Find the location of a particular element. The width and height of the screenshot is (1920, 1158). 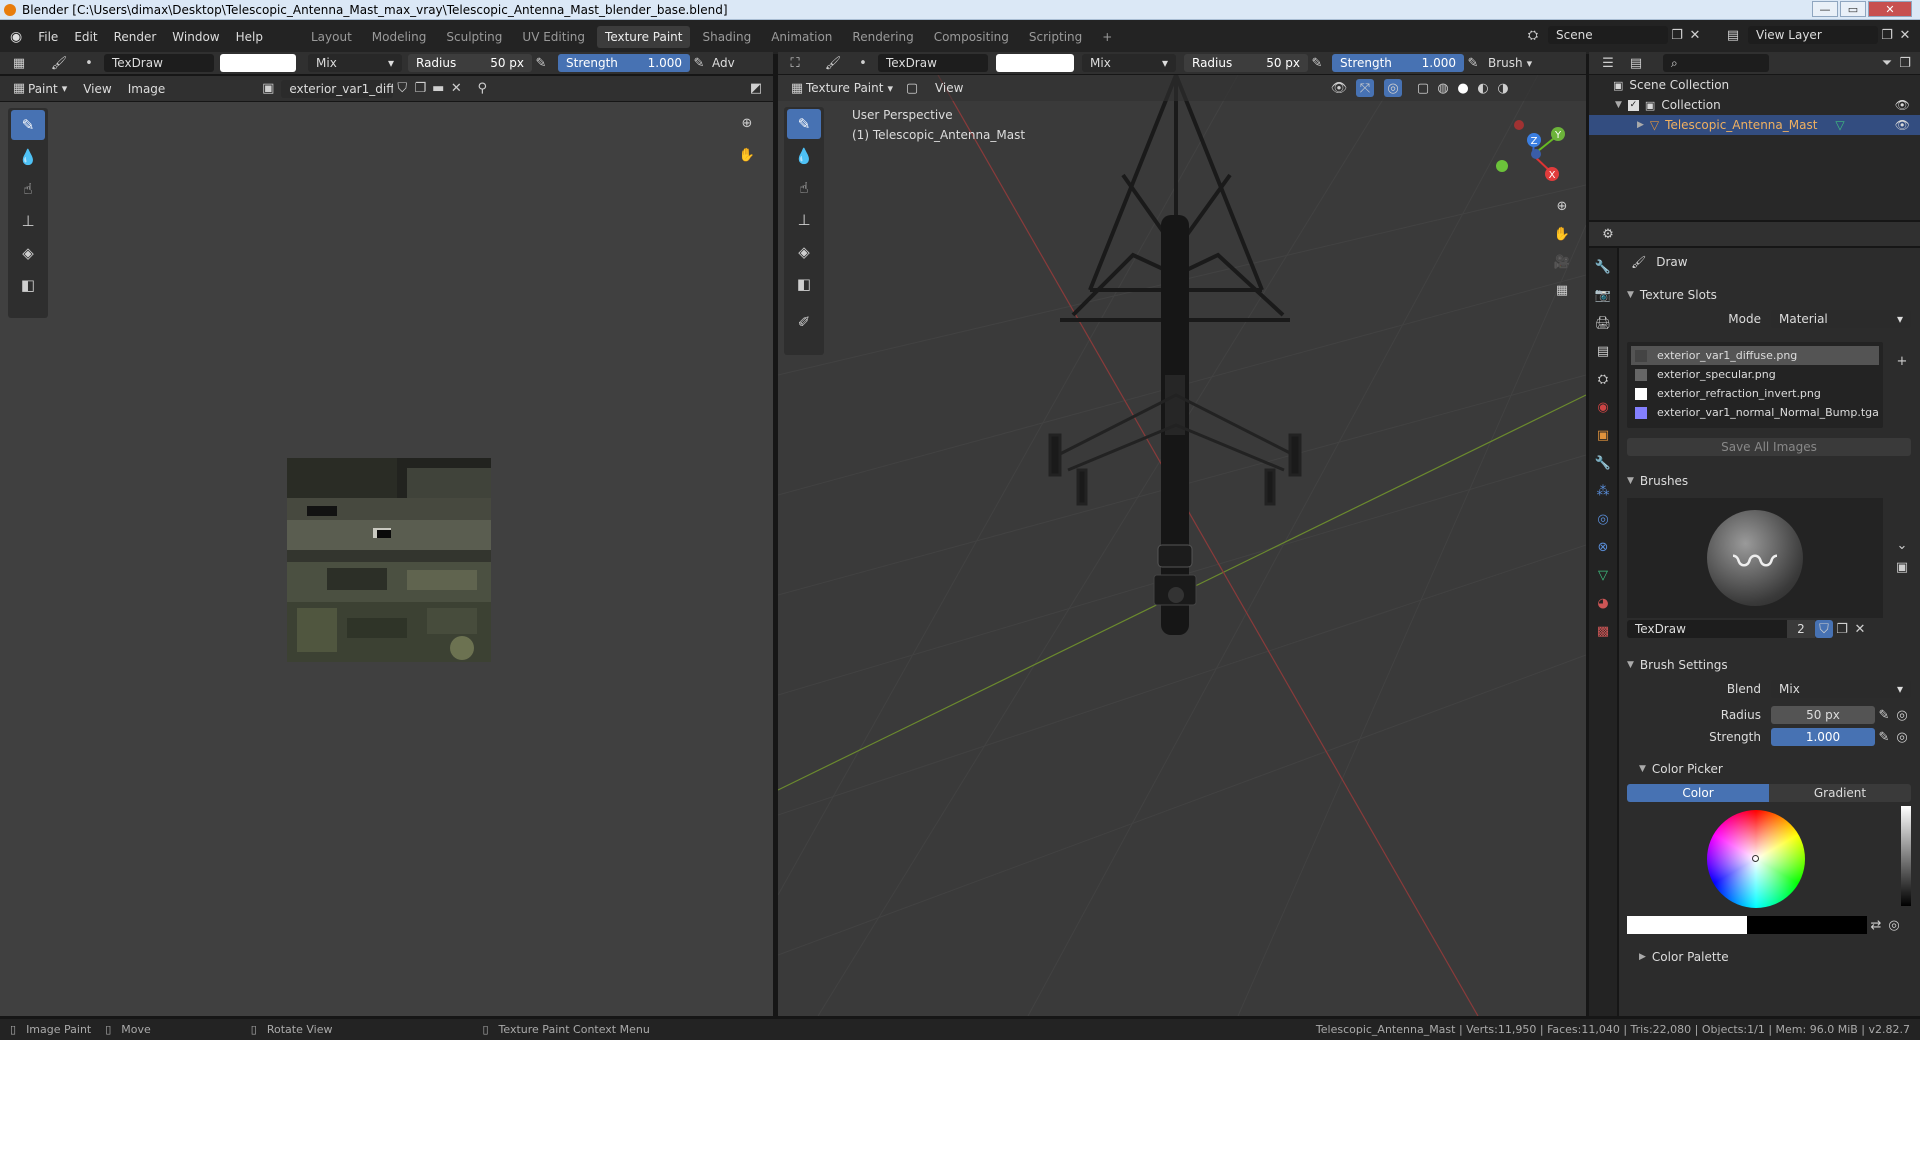

brush-settings-panel-header: ▼ Brush Settings is located at coordinates (1773, 665).